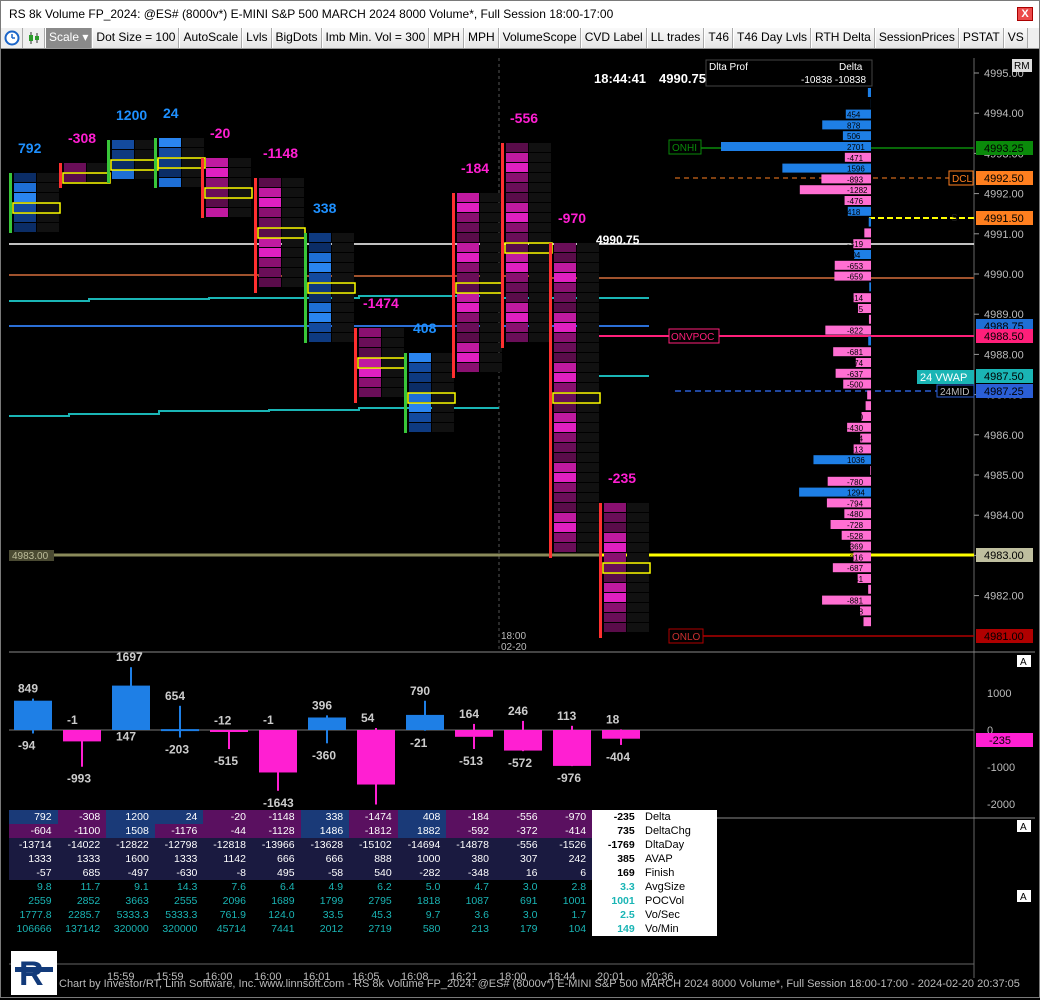  I want to click on profile-value: -822, so click(855, 331).